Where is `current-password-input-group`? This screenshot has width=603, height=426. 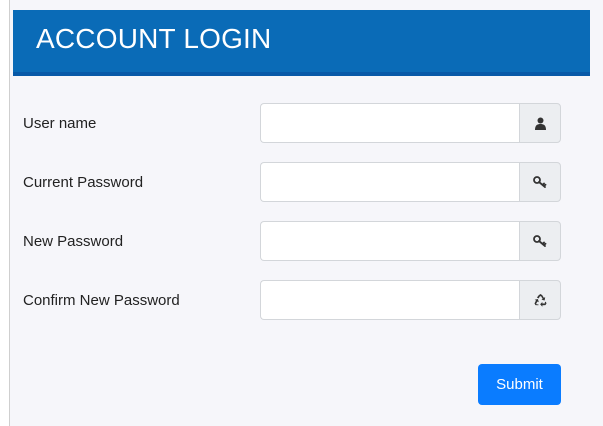 current-password-input-group is located at coordinates (410, 183).